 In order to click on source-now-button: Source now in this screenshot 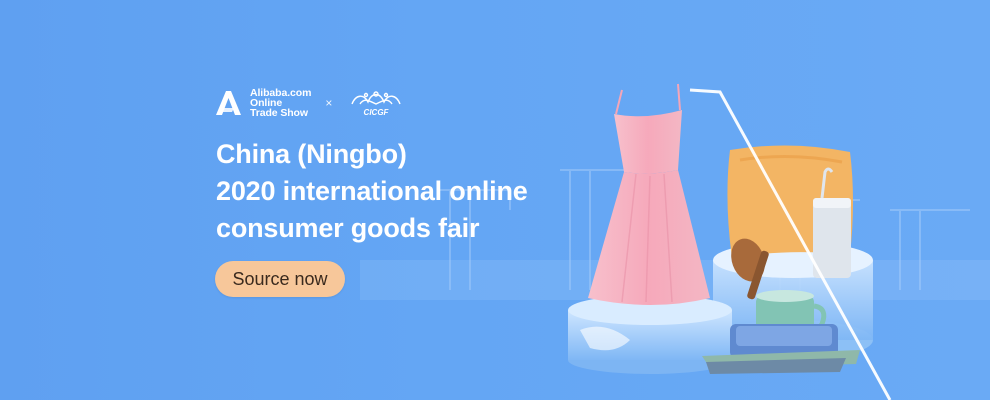, I will do `click(280, 279)`.